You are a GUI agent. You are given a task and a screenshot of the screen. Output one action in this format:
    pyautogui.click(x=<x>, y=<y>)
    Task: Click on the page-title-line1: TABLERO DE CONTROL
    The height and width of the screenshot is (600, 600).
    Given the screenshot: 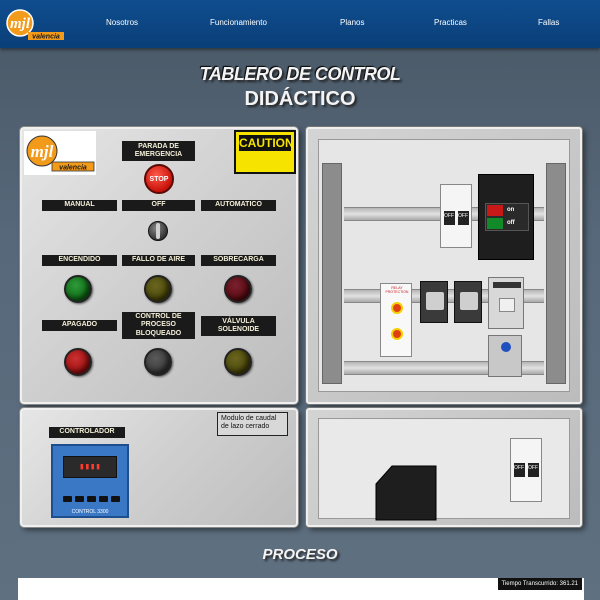 What is the action you would take?
    pyautogui.click(x=300, y=74)
    